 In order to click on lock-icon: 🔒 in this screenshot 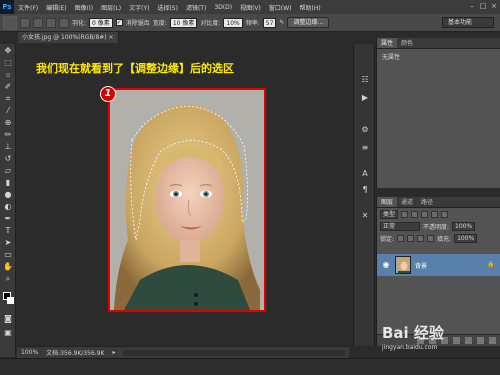, I will do `click(491, 264)`.